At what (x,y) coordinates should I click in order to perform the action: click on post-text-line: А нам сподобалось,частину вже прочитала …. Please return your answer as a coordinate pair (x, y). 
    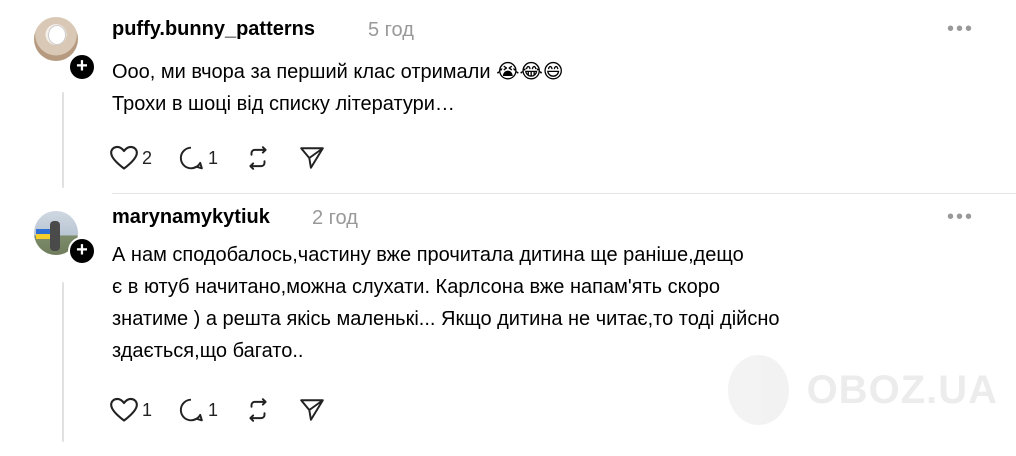
    Looking at the image, I should click on (428, 255).